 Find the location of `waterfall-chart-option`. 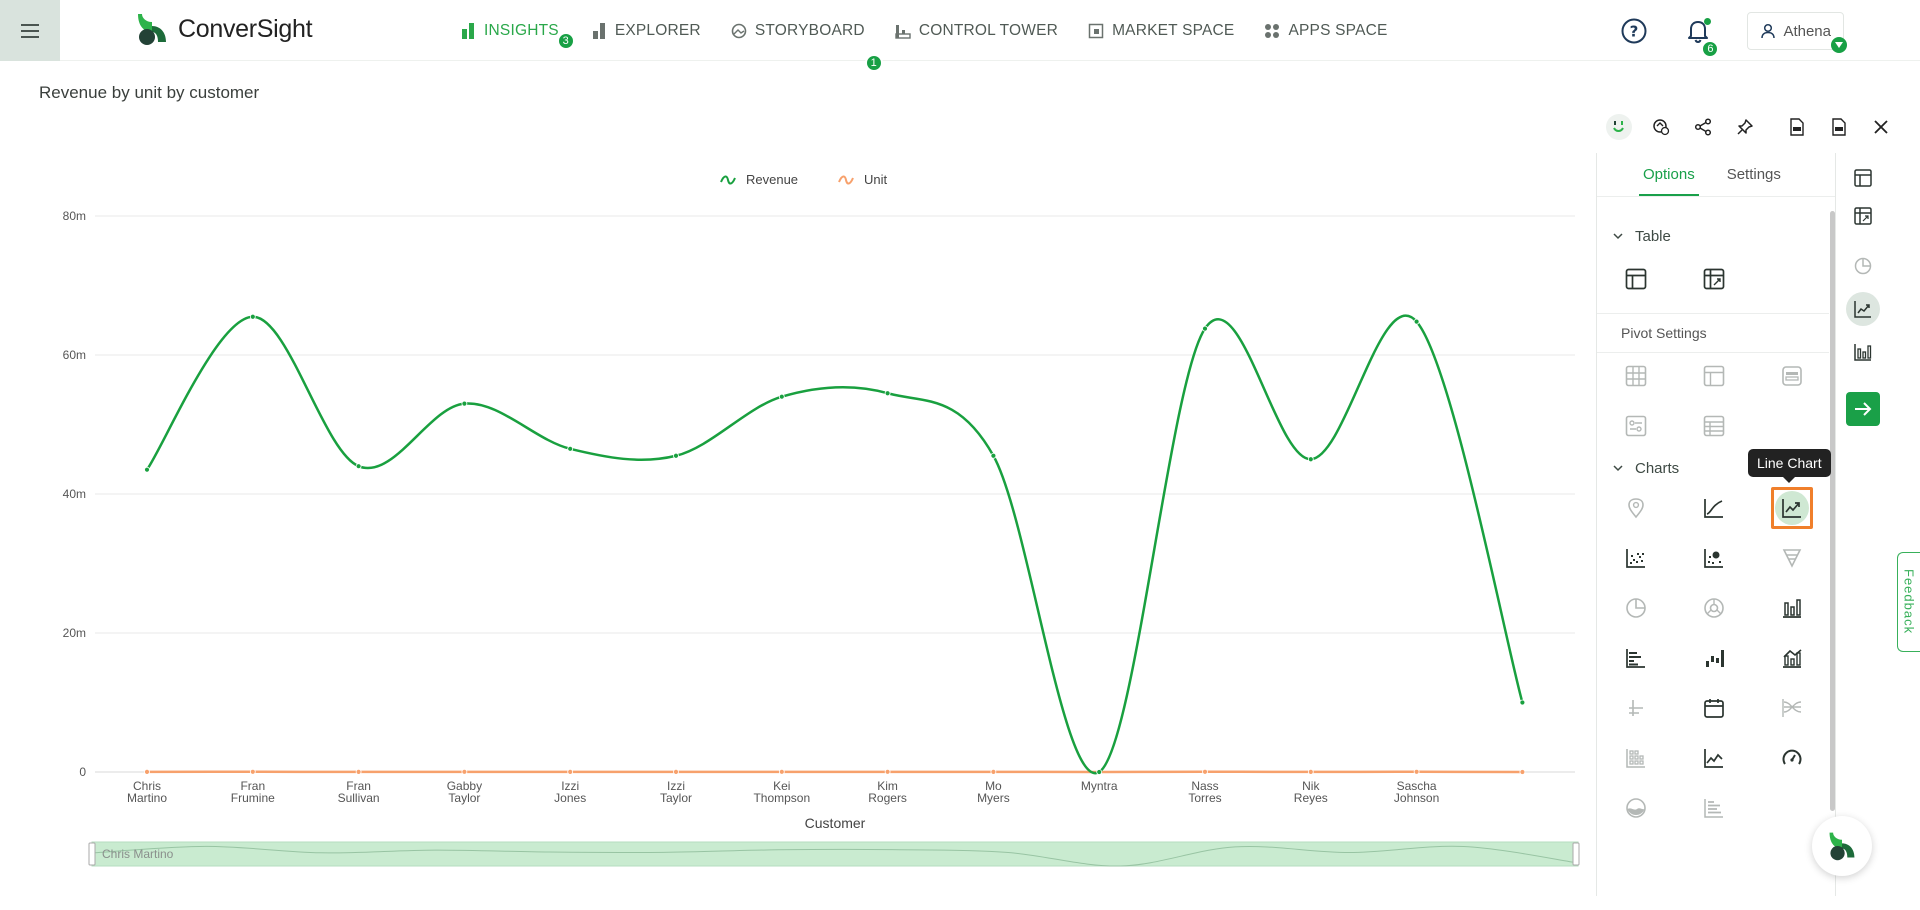

waterfall-chart-option is located at coordinates (1714, 658).